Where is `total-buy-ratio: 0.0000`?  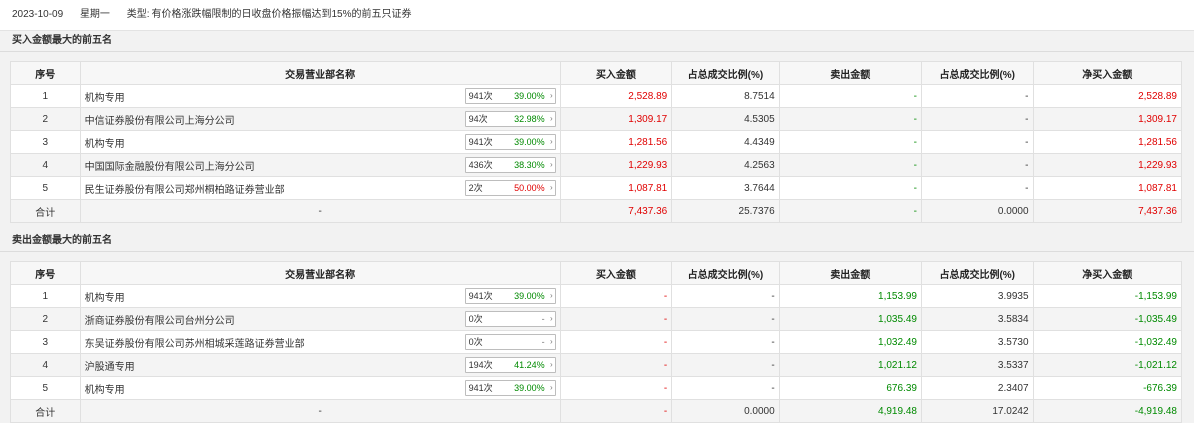 total-buy-ratio: 0.0000 is located at coordinates (725, 411).